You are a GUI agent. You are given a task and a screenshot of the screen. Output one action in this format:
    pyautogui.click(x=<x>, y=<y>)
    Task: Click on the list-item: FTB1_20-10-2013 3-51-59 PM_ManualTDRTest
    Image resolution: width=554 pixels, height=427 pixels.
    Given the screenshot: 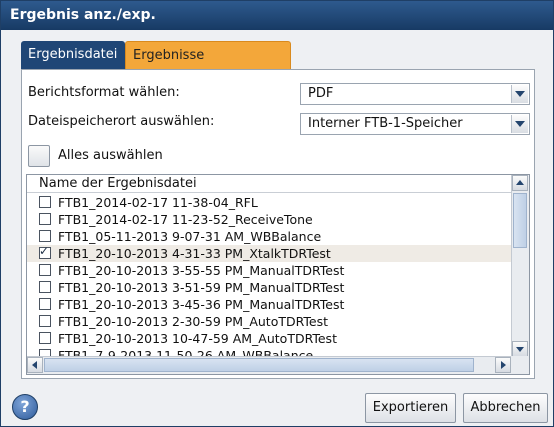 What is the action you would take?
    pyautogui.click(x=269, y=287)
    